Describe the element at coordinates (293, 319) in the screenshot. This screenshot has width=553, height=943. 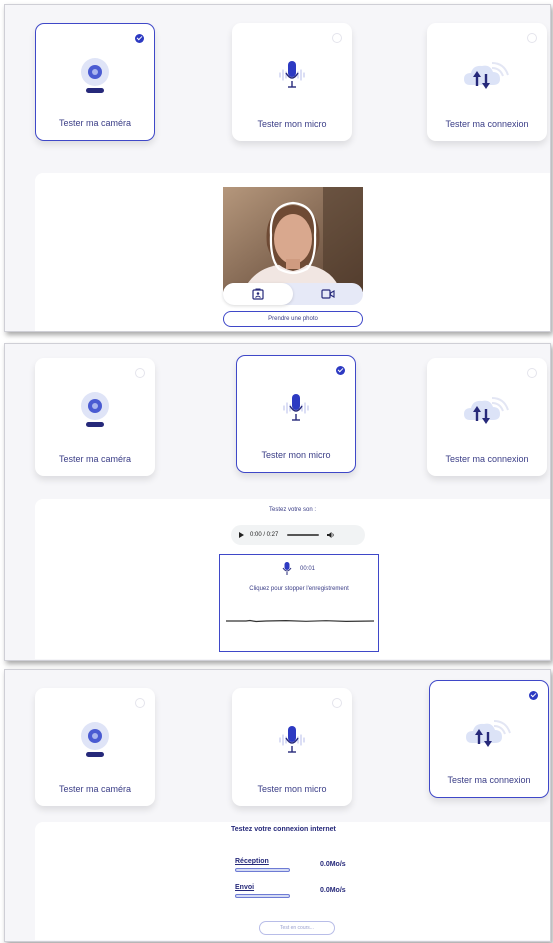
I see `take-photo-button: Prendre une photo` at that location.